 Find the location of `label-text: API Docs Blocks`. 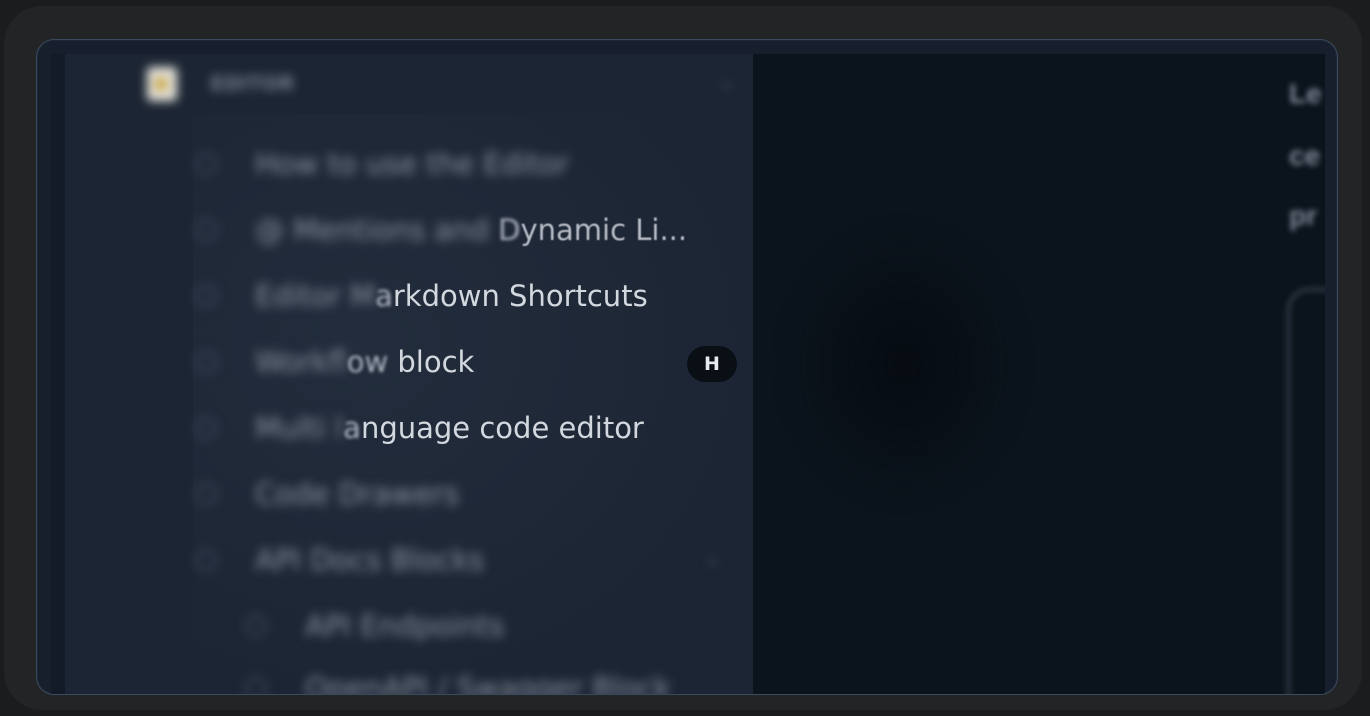

label-text: API Docs Blocks is located at coordinates (369, 560).